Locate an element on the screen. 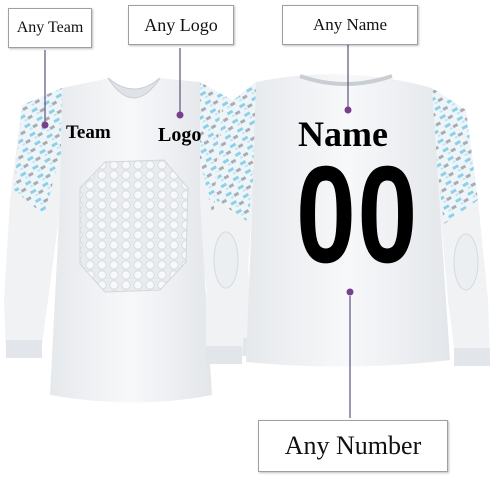  callout-any-logo: Any Logo is located at coordinates (181, 25).